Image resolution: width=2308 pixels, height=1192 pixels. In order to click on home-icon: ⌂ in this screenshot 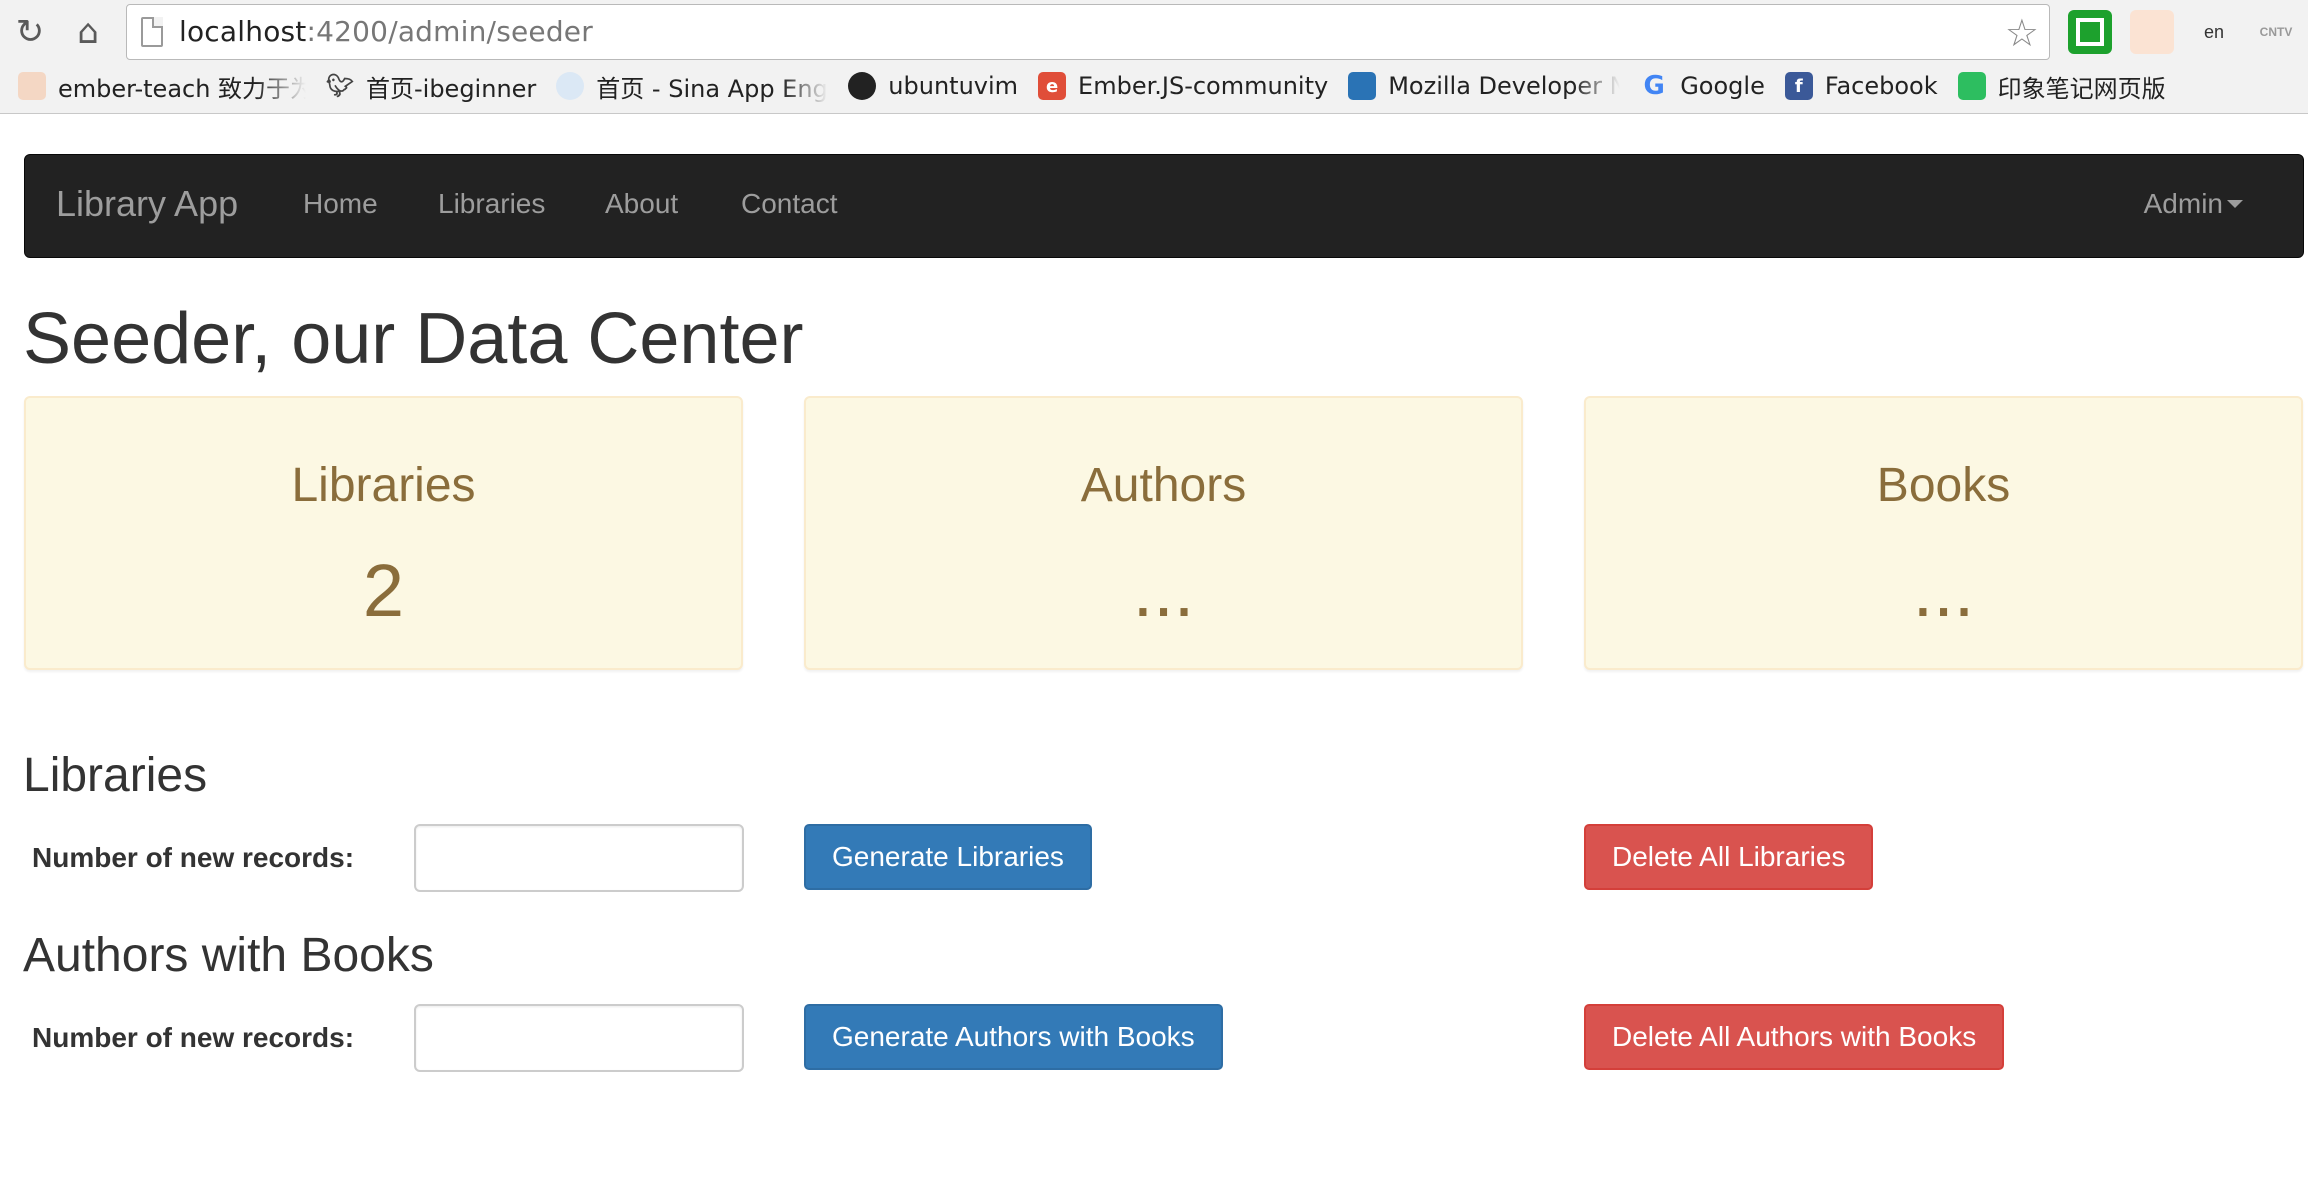, I will do `click(88, 32)`.